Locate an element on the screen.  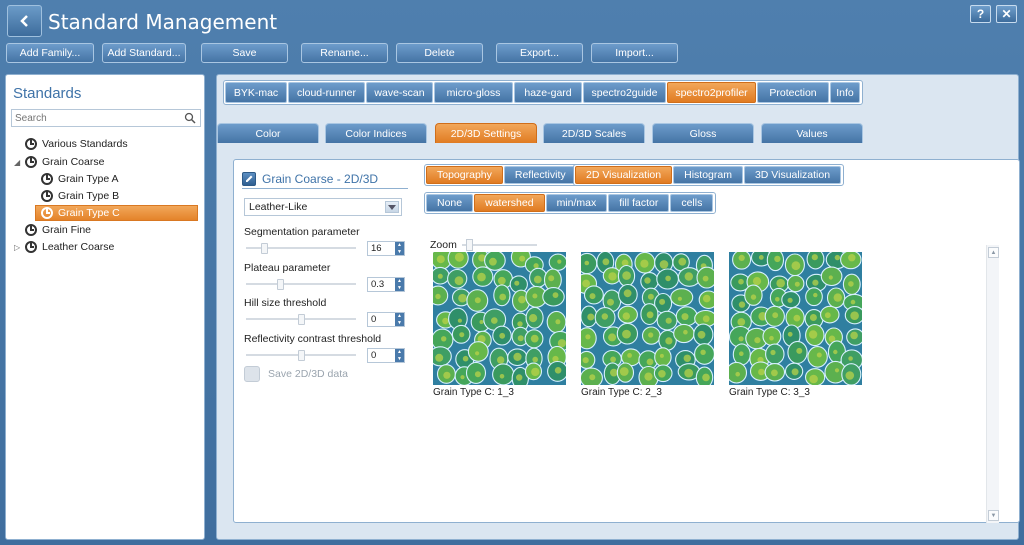
tab-cloud-runner: cloud-runner is located at coordinates (326, 92).